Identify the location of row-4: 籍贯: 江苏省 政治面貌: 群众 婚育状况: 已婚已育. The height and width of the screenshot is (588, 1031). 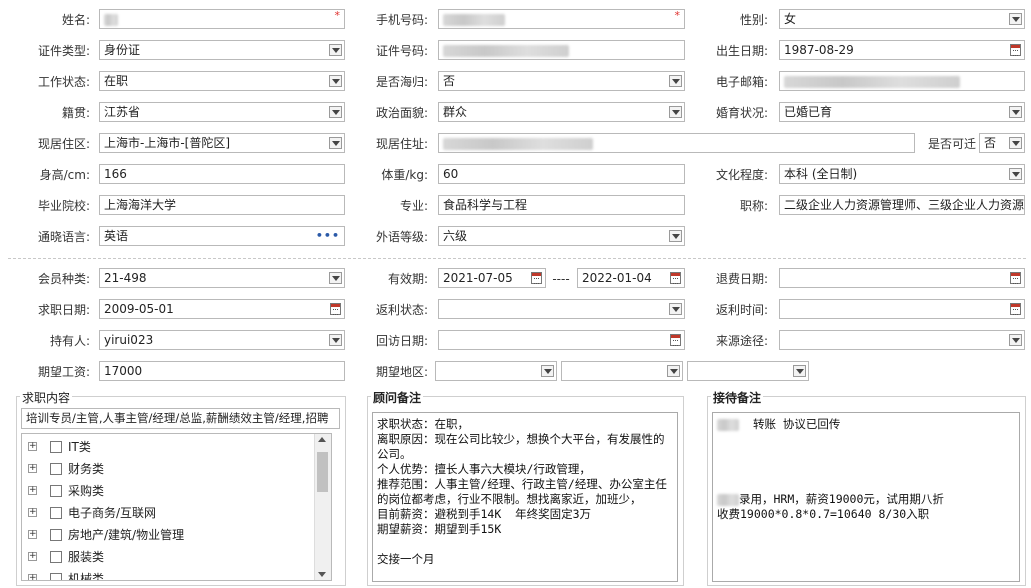
(515, 113).